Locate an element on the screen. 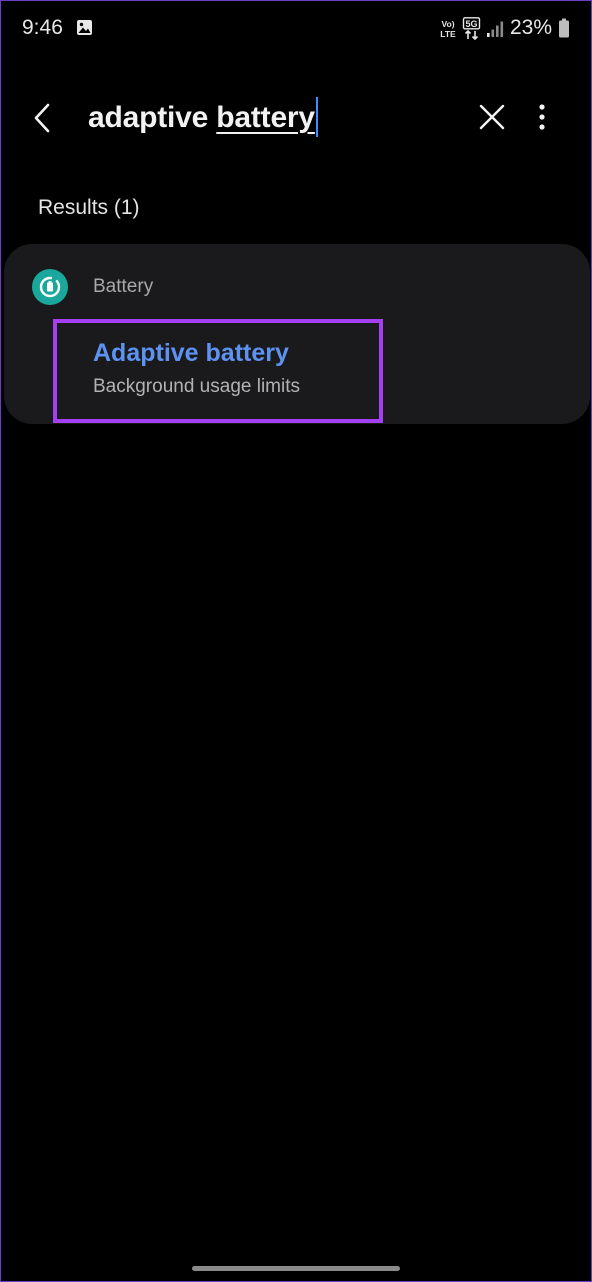 This screenshot has width=592, height=1282. back-button is located at coordinates (42, 118).